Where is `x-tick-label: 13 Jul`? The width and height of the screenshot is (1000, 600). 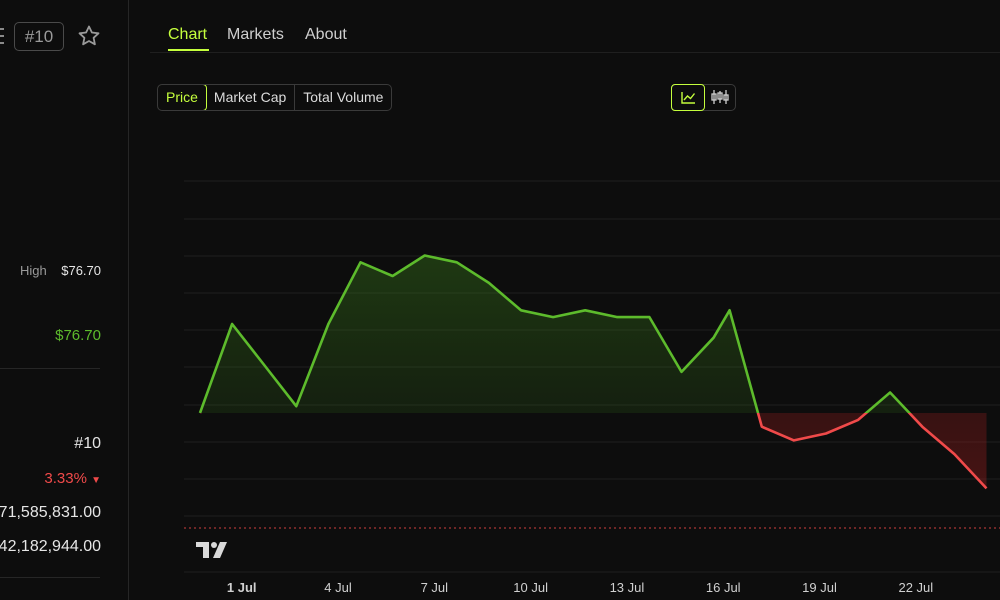
x-tick-label: 13 Jul is located at coordinates (627, 587).